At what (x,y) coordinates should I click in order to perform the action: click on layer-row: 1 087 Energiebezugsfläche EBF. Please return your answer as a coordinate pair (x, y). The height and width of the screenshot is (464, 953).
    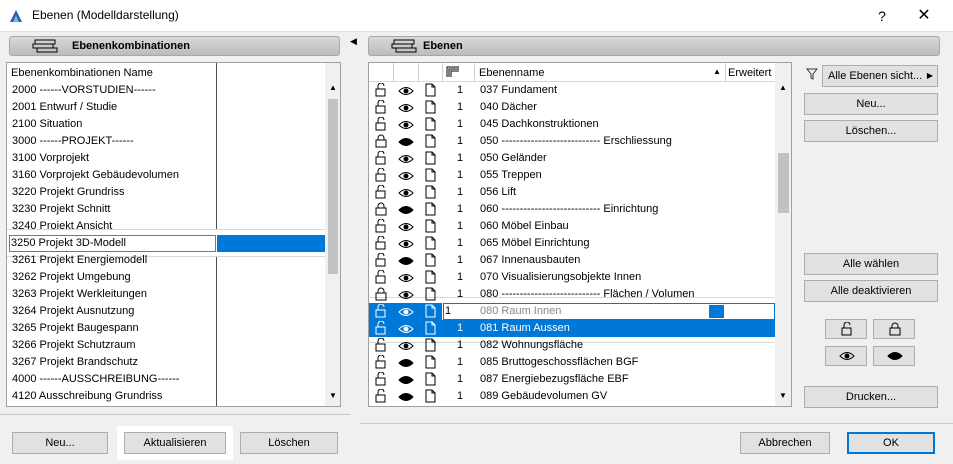
    Looking at the image, I should click on (572, 379).